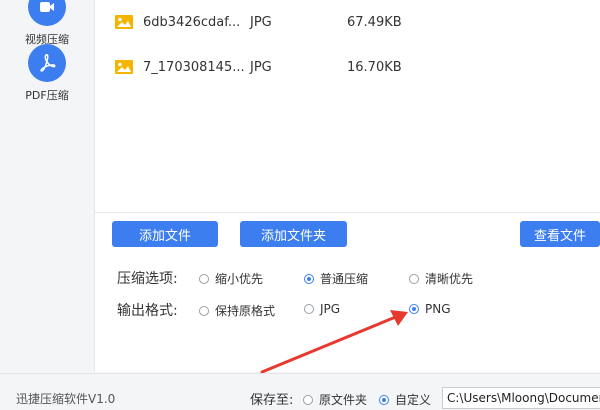 Image resolution: width=600 pixels, height=410 pixels. Describe the element at coordinates (449, 279) in the screenshot. I see `radio-label: 清晰优先` at that location.